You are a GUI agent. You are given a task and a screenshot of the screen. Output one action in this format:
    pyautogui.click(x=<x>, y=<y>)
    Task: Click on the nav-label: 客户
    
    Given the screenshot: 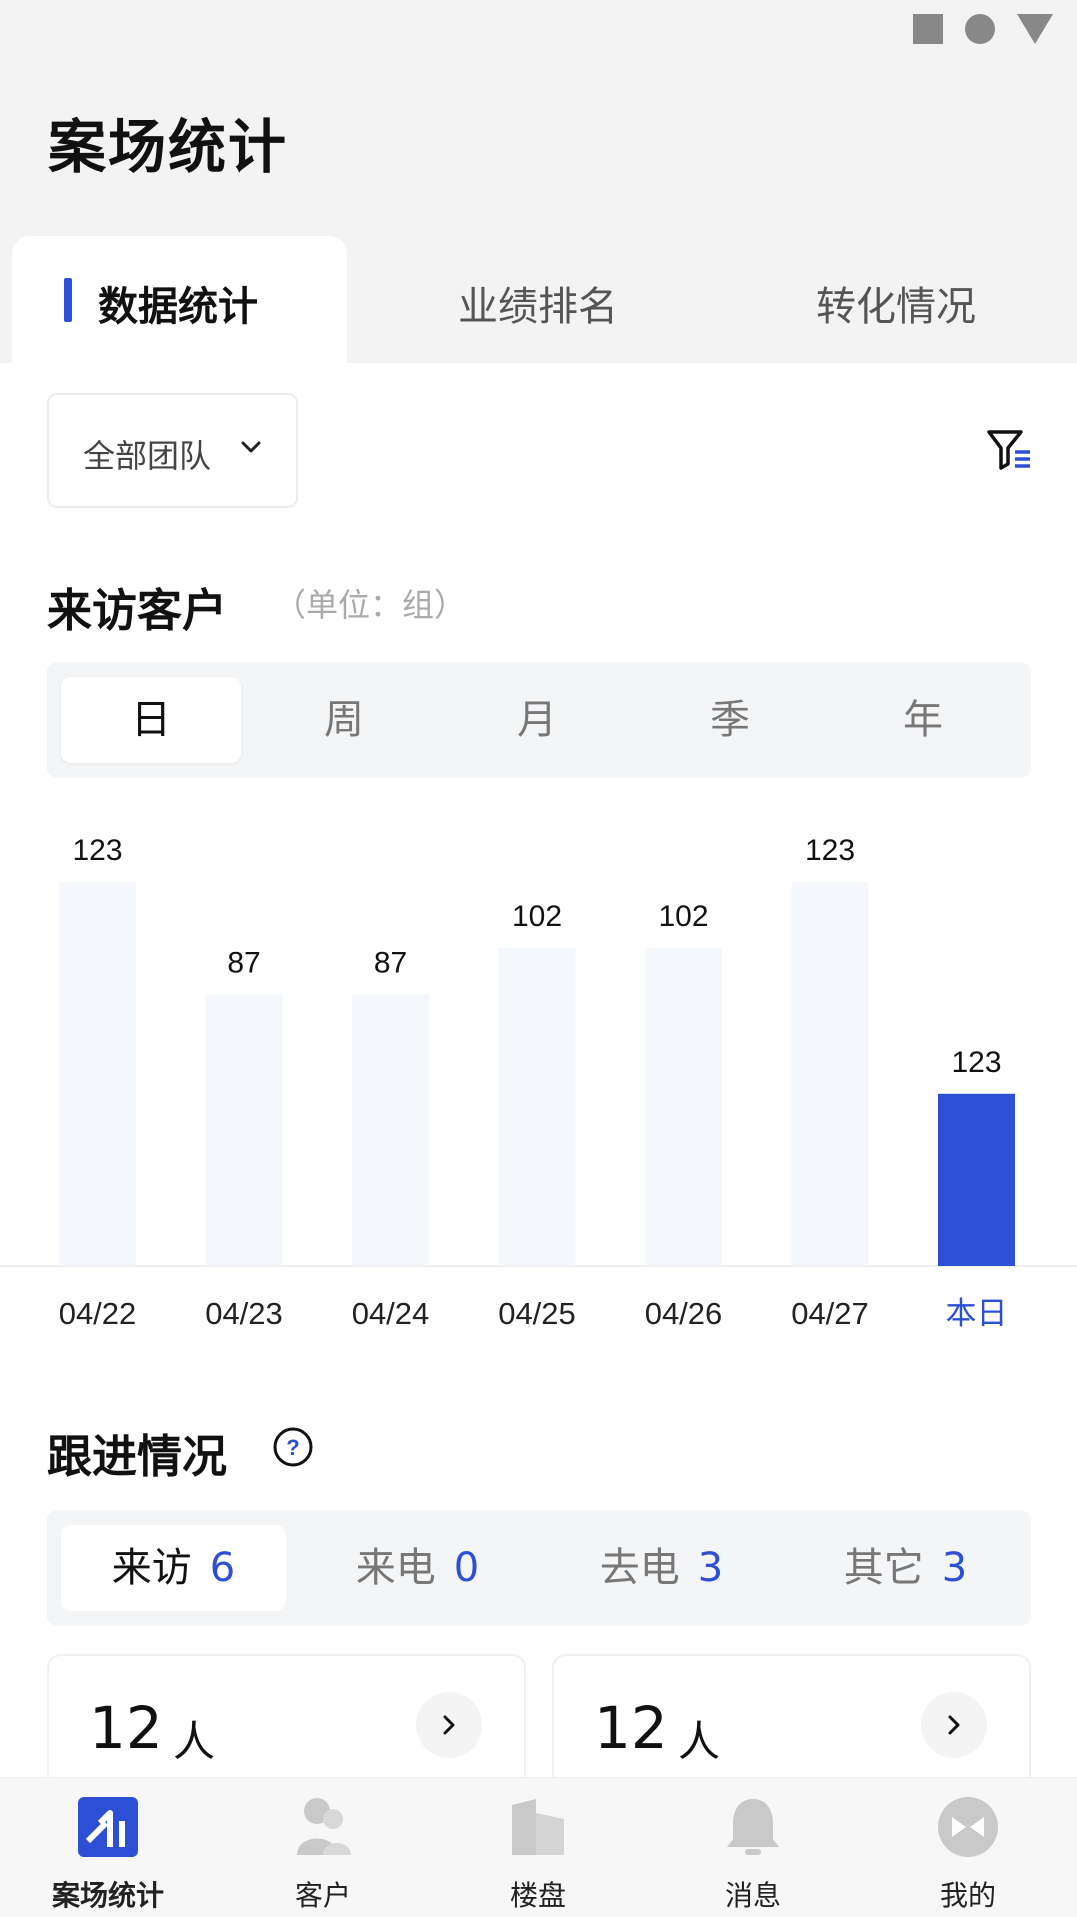 What is the action you would take?
    pyautogui.click(x=322, y=1895)
    